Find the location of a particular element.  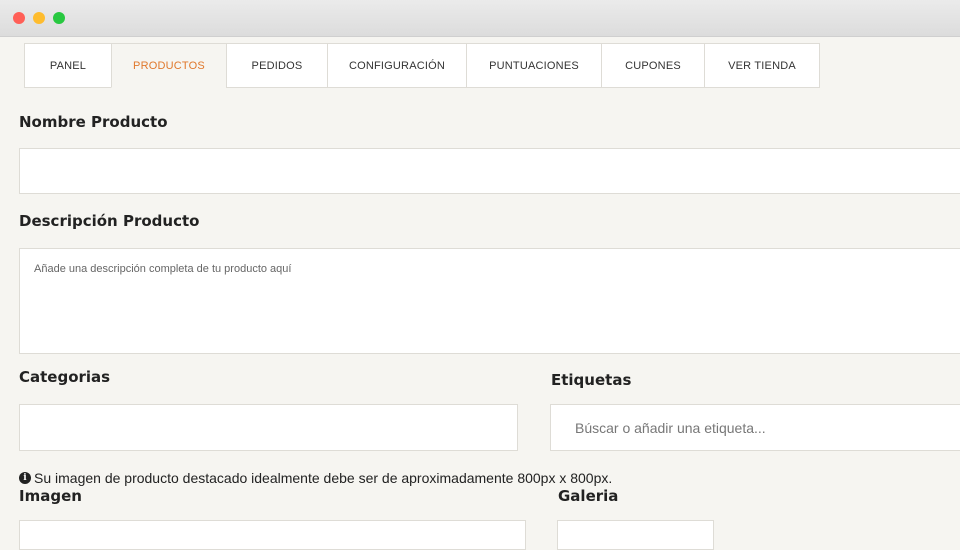

product-name-label: Nombre Producto is located at coordinates (93, 122).